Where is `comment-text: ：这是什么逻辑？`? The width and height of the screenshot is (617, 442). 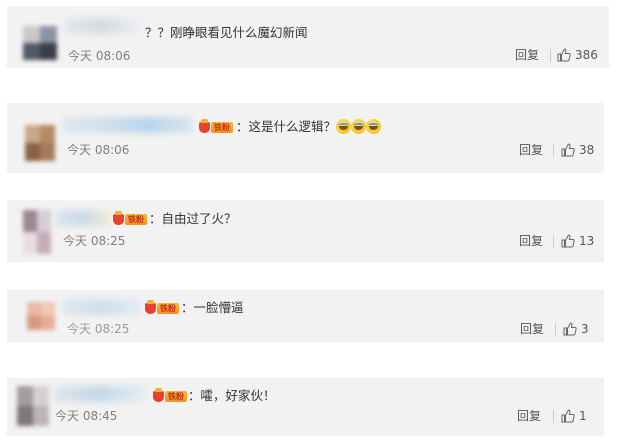
comment-text: ：这是什么逻辑？ is located at coordinates (309, 127).